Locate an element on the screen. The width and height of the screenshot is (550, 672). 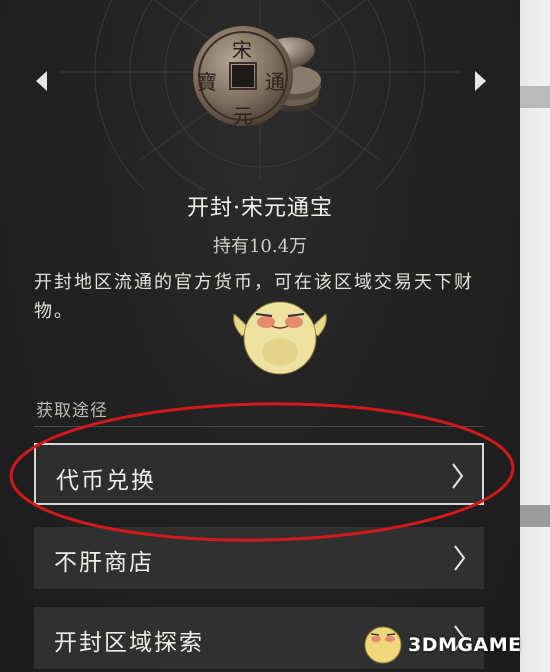
coin-char-top: 宋 is located at coordinates (242, 50).